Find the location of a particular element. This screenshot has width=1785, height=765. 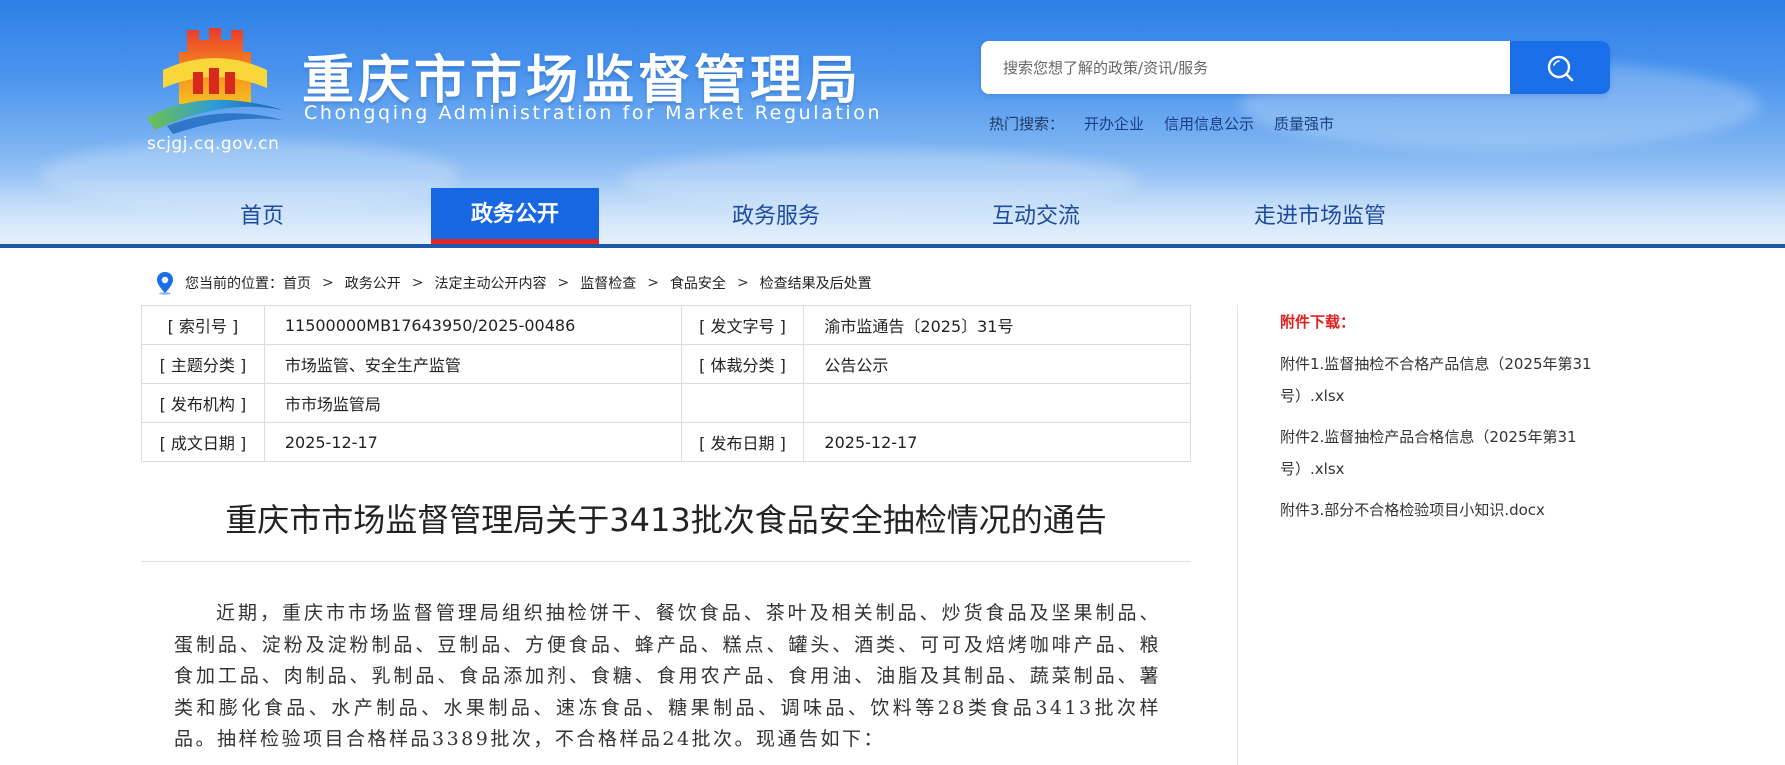

metadata-value: 市市场监管局 is located at coordinates (472, 403).